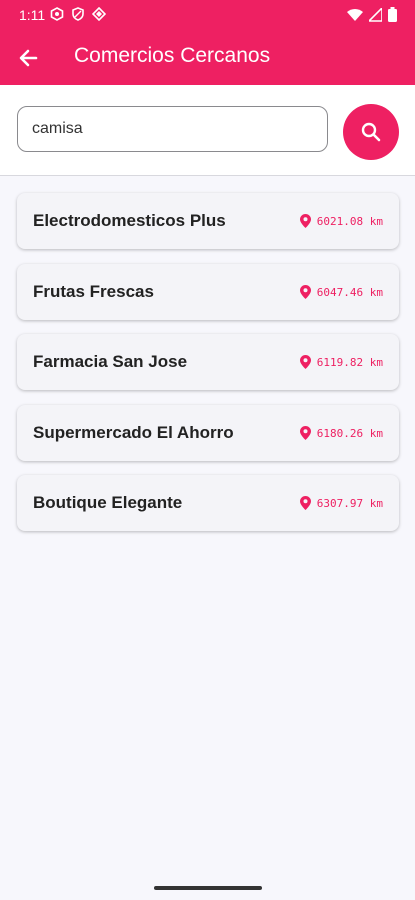 The height and width of the screenshot is (900, 415). Describe the element at coordinates (349, 433) in the screenshot. I see `distance-text: 6180.26 km` at that location.